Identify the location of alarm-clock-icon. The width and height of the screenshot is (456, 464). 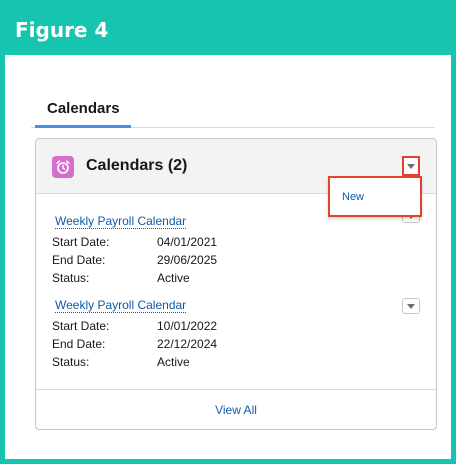
(63, 167).